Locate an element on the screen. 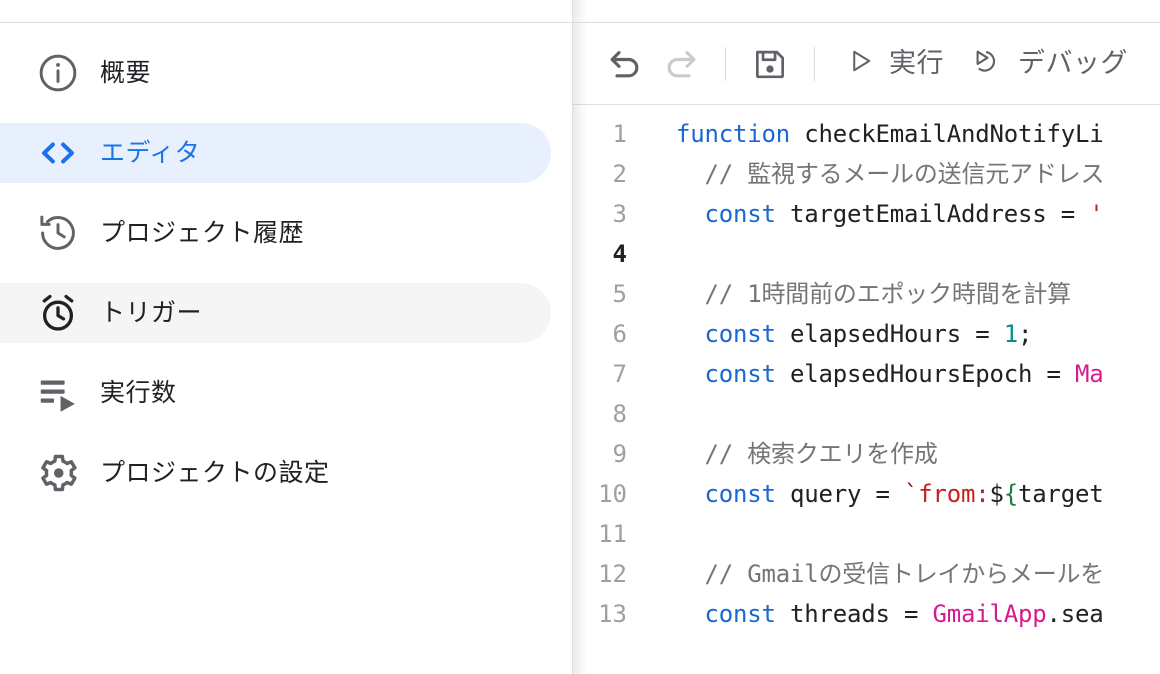 The width and height of the screenshot is (1160, 674). code-token: from: is located at coordinates (954, 494).